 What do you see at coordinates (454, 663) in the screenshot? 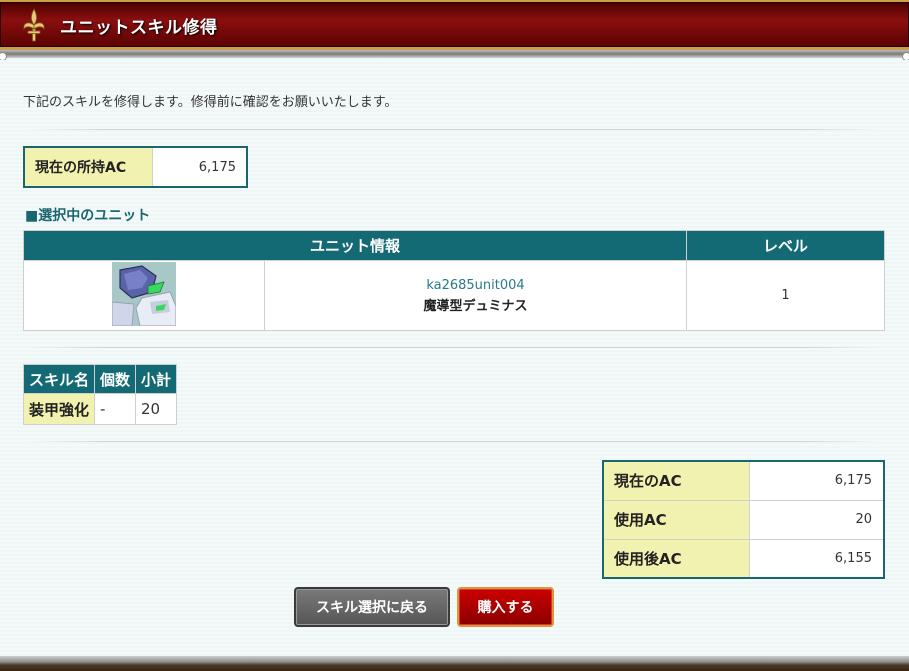
I see `page-footer-frame` at bounding box center [454, 663].